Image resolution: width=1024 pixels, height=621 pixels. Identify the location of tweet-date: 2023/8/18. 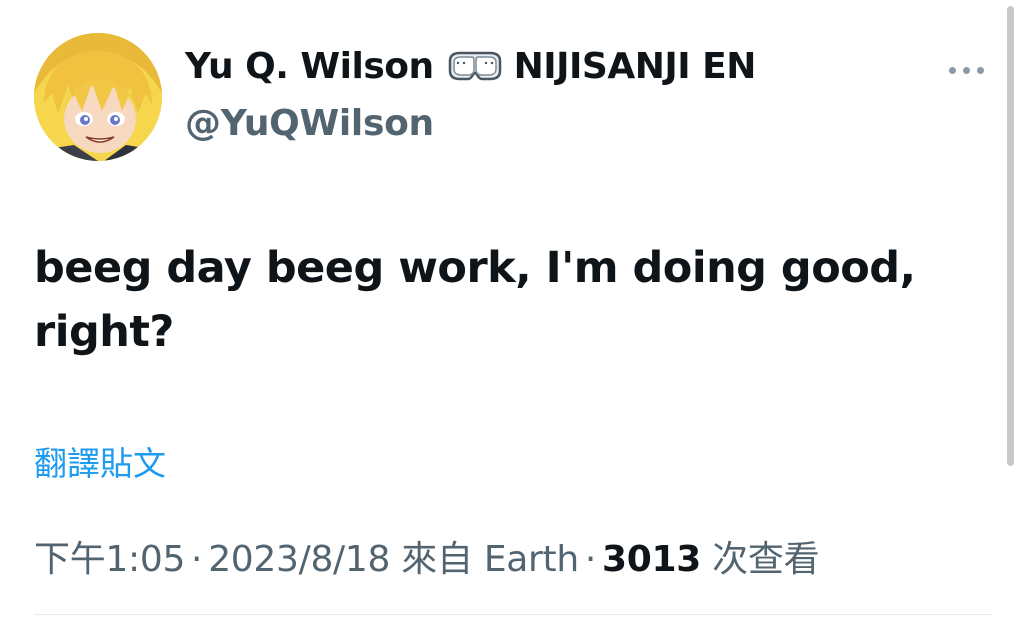
(299, 559).